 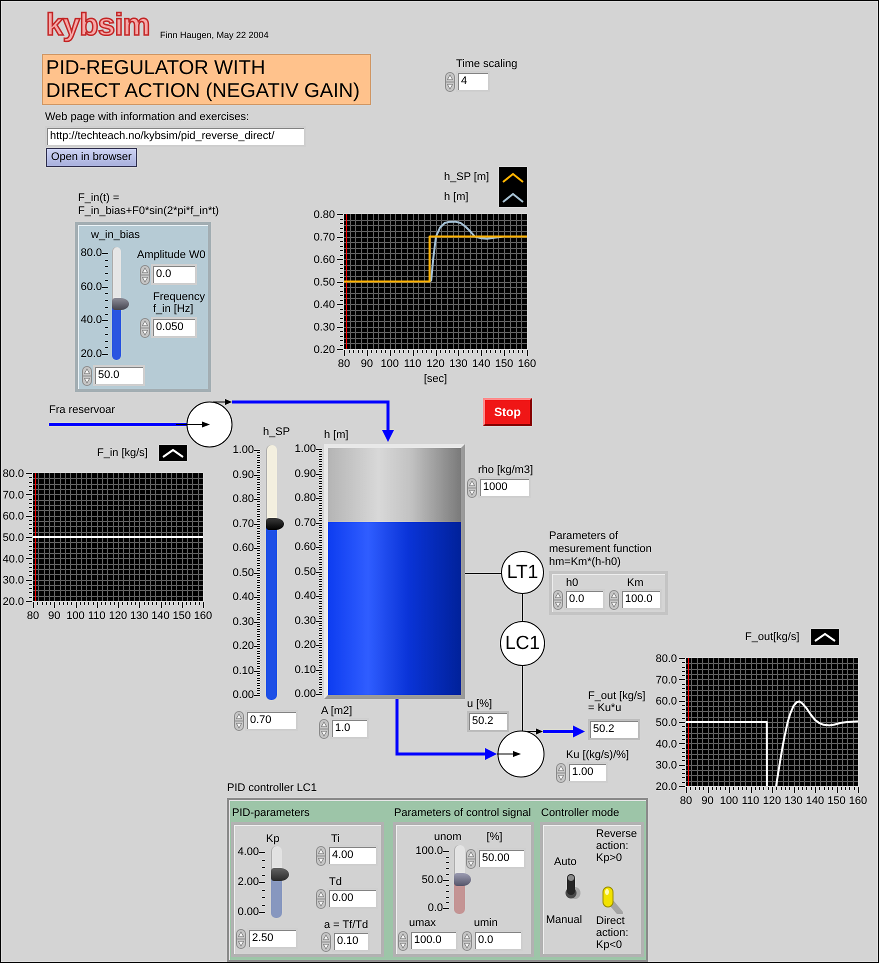 What do you see at coordinates (119, 375) in the screenshot?
I see `number-field: 50.0` at bounding box center [119, 375].